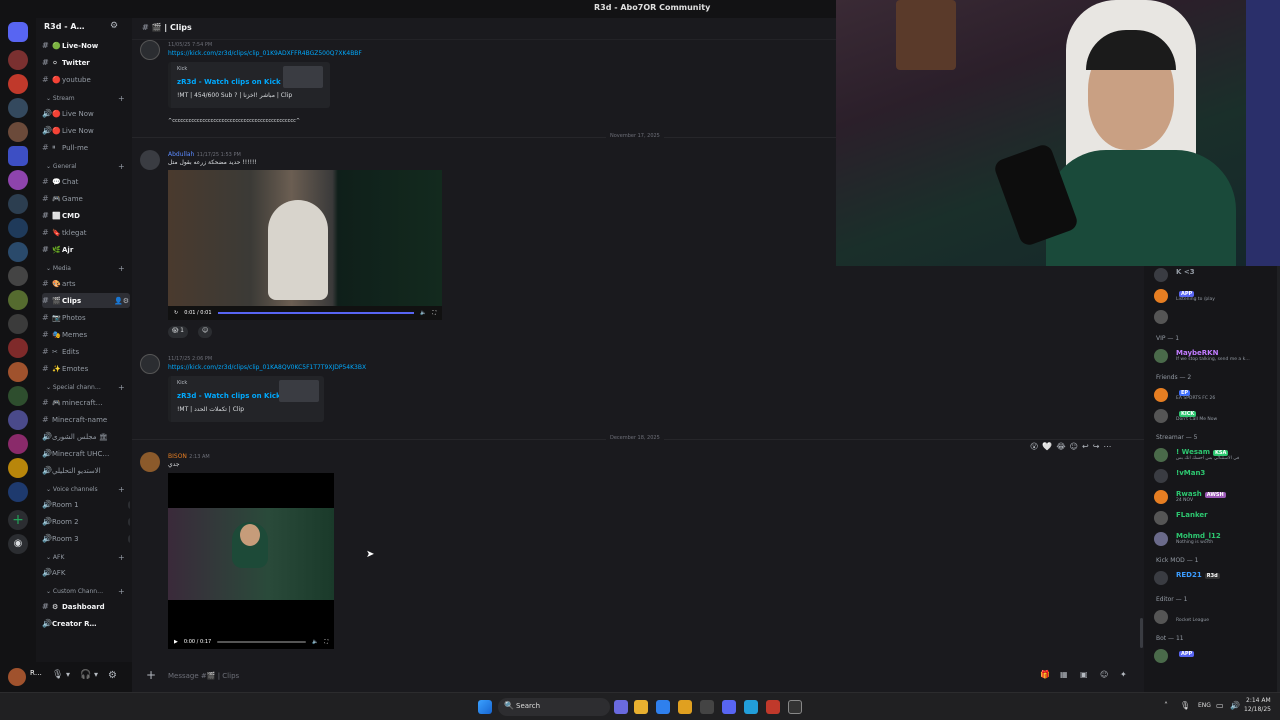 The image size is (1280, 720). What do you see at coordinates (326, 642) in the screenshot?
I see `fullscreen-icon: ⛶` at bounding box center [326, 642].